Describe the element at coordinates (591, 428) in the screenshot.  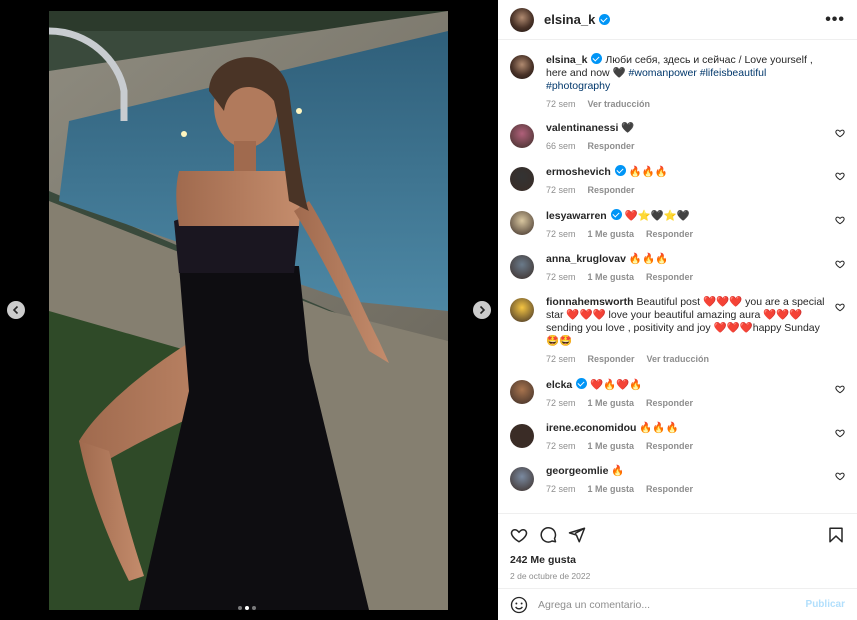
I see `comment-username: irene.economidou` at that location.